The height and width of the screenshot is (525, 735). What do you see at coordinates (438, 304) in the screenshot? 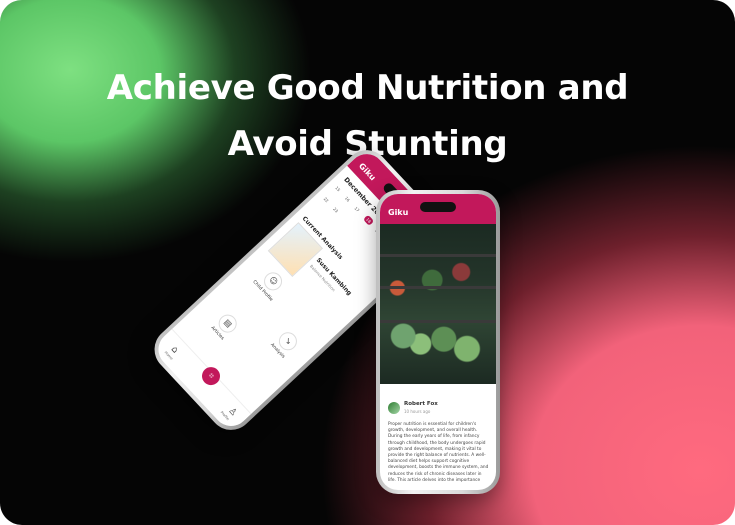
I see `article-hero-image` at bounding box center [438, 304].